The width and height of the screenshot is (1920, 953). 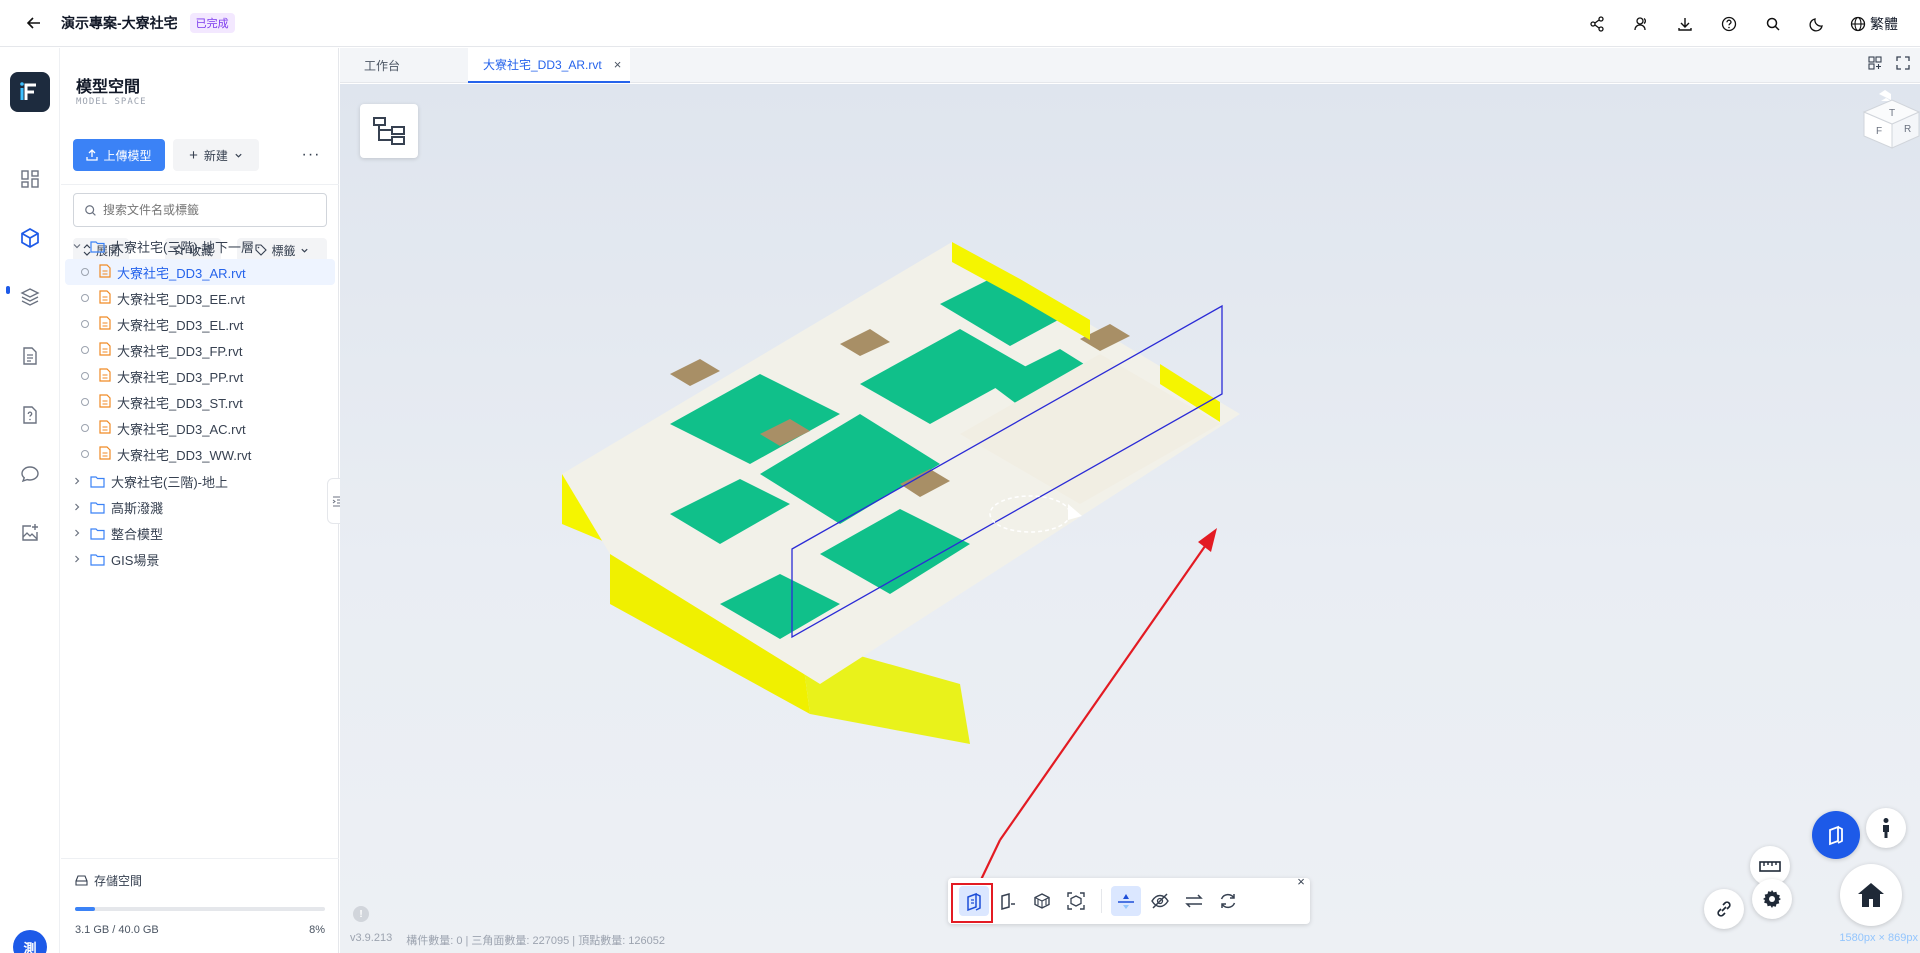 I want to click on logo-icon, so click(x=28, y=91).